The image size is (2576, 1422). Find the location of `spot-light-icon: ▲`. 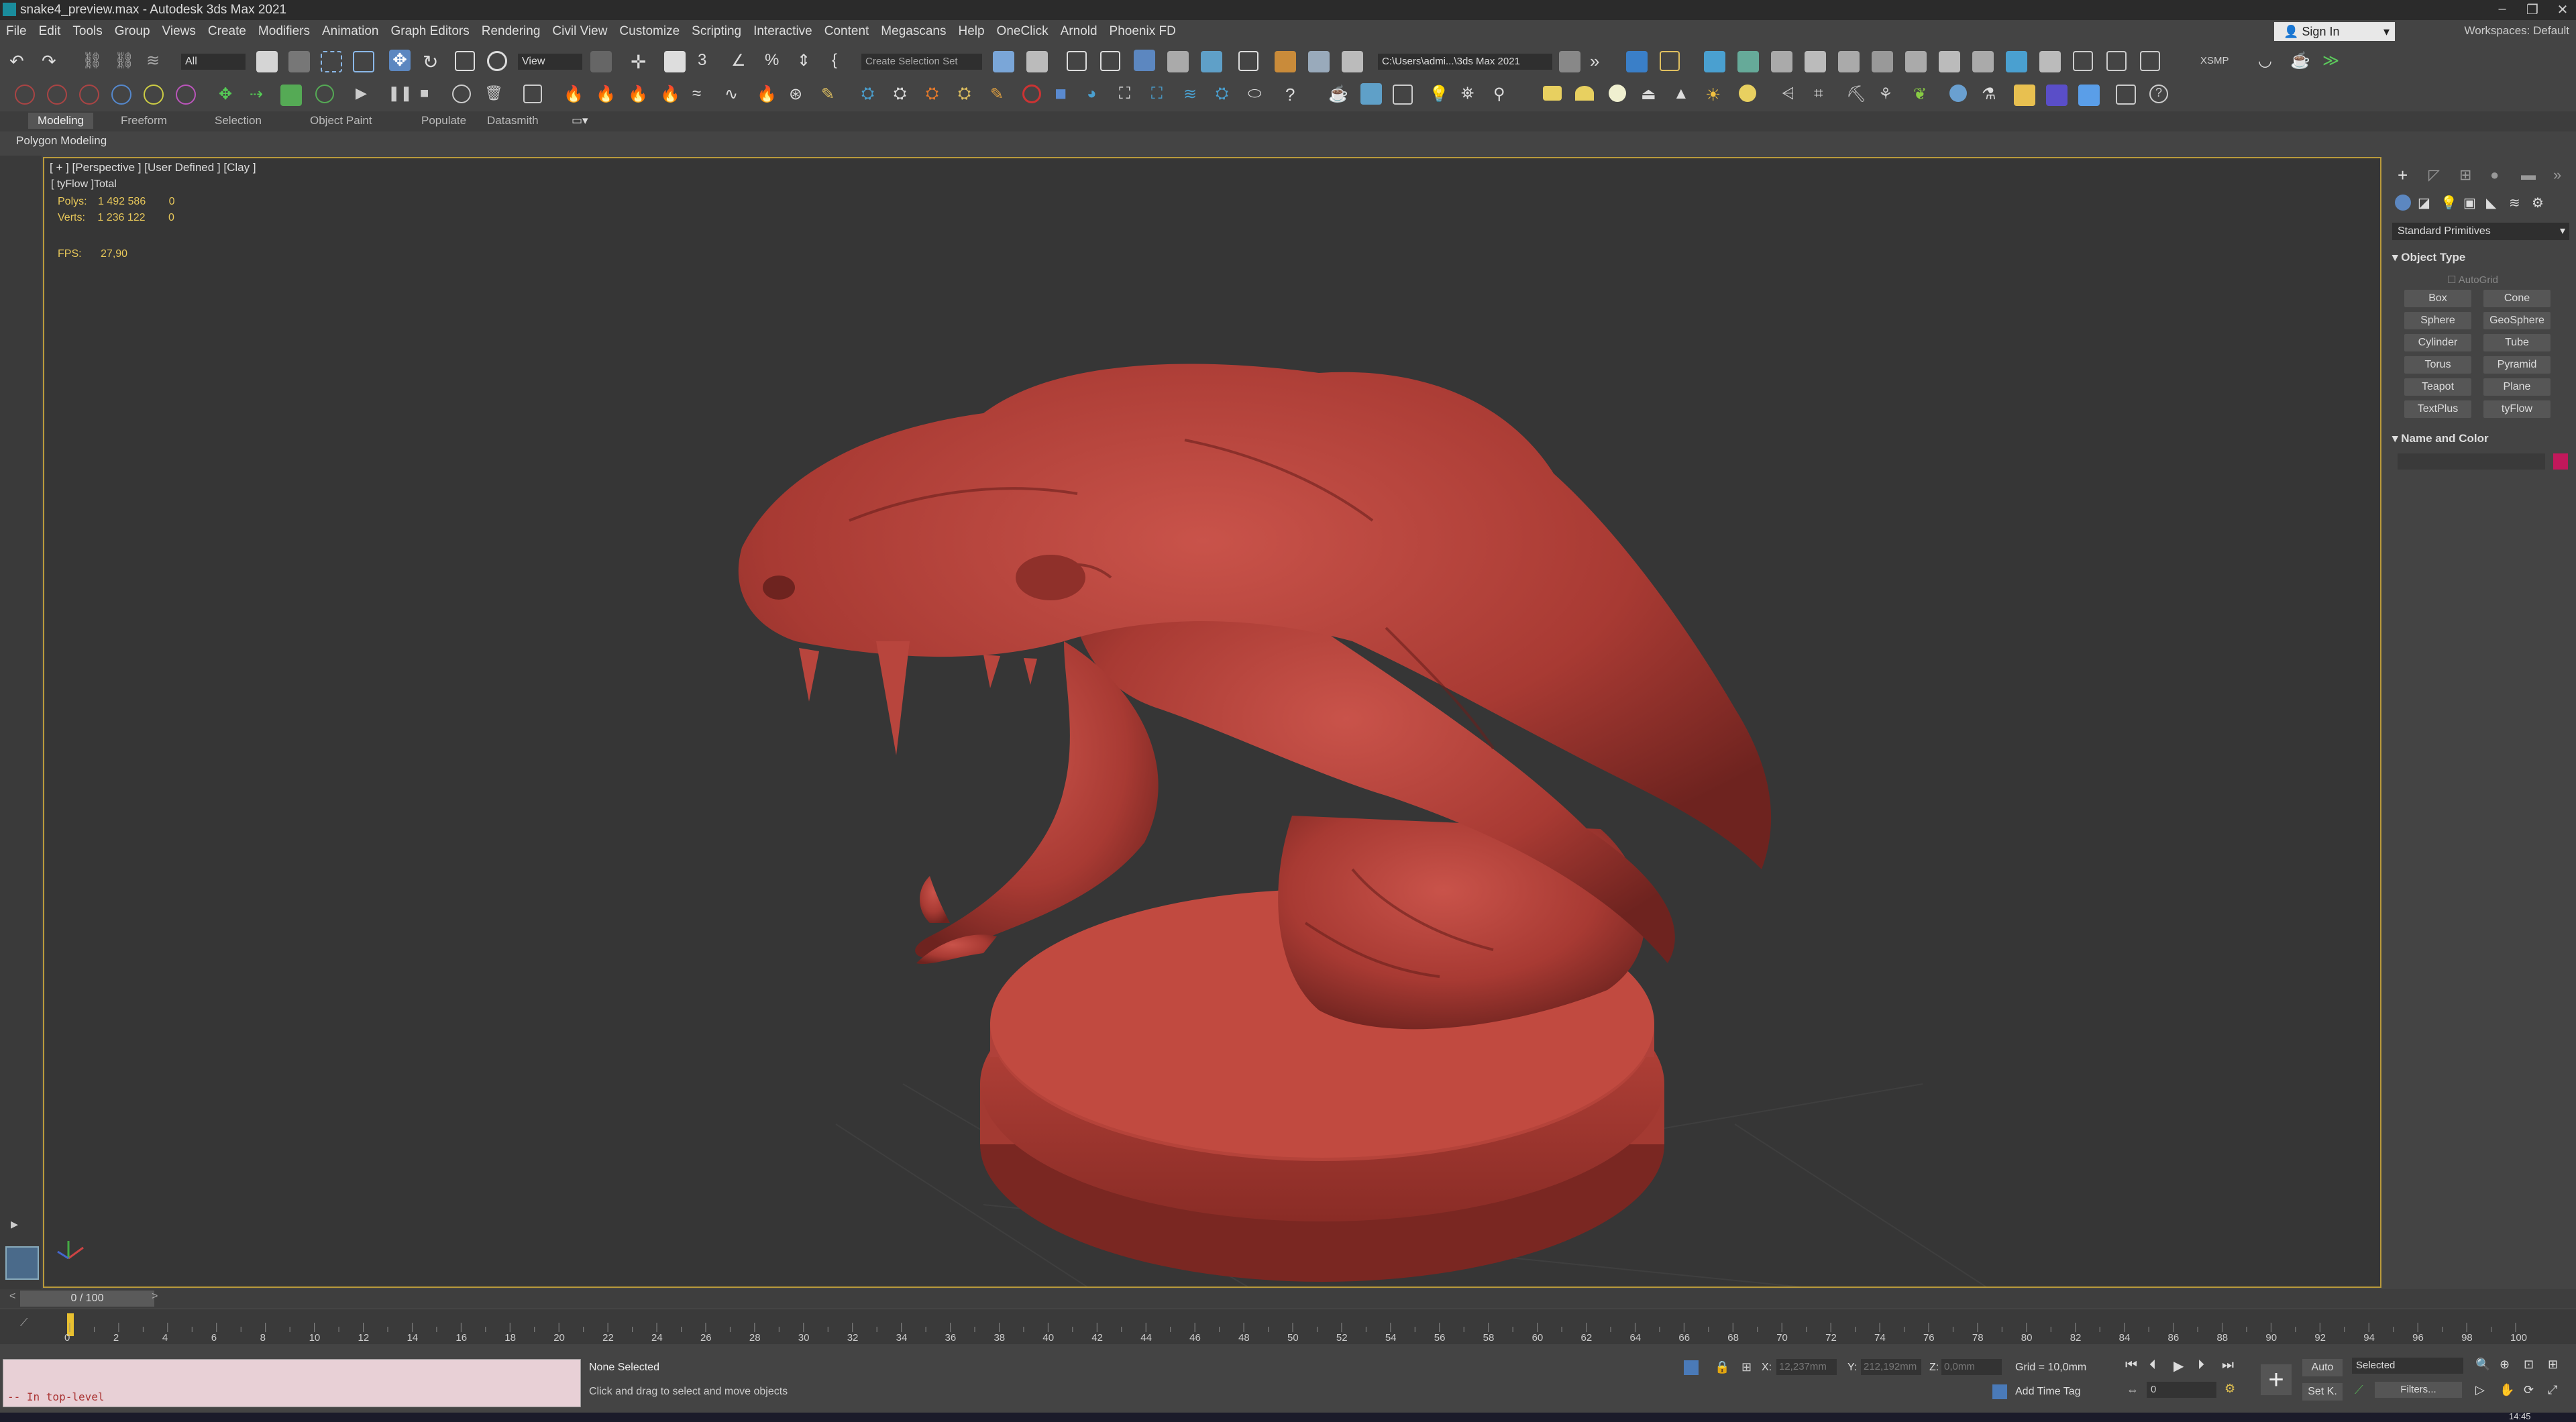

spot-light-icon: ▲ is located at coordinates (1684, 95).